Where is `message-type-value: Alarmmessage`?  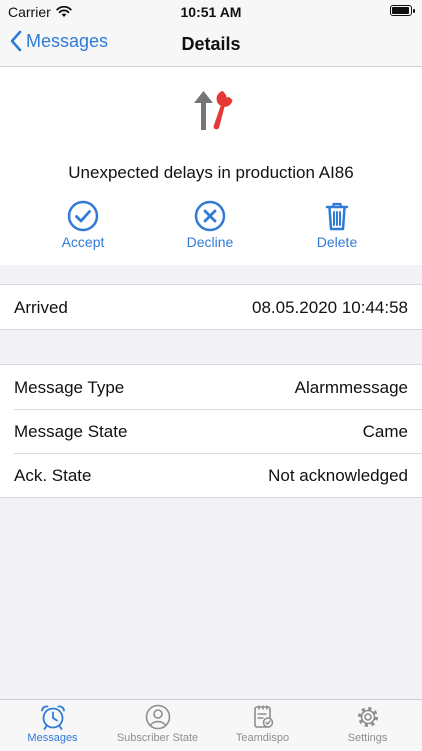 message-type-value: Alarmmessage is located at coordinates (351, 387).